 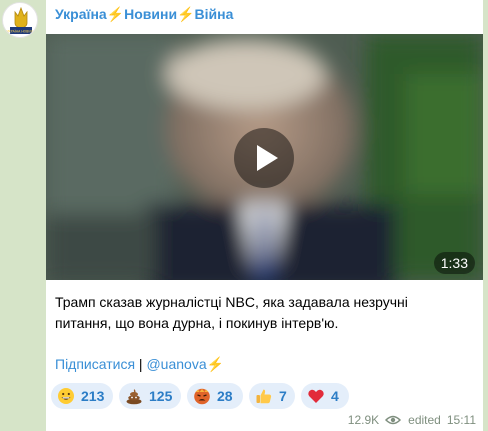 I want to click on subscribe-link: Підписатися, so click(x=95, y=364).